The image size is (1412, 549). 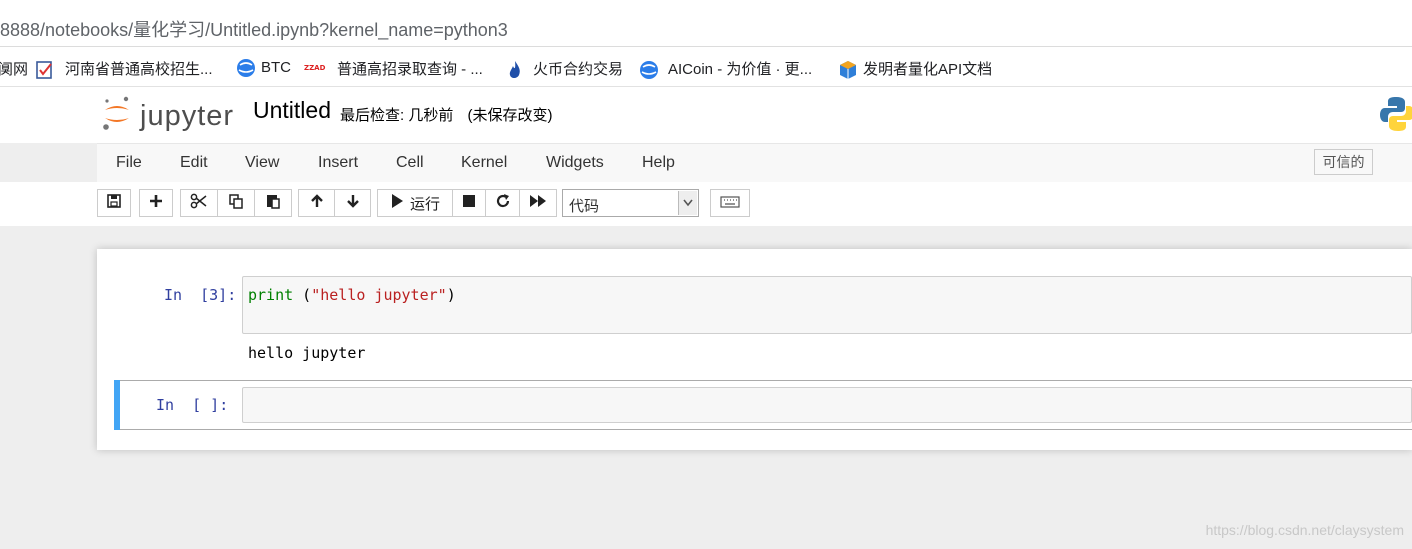 What do you see at coordinates (451, 295) in the screenshot?
I see `code-punct-close: )` at bounding box center [451, 295].